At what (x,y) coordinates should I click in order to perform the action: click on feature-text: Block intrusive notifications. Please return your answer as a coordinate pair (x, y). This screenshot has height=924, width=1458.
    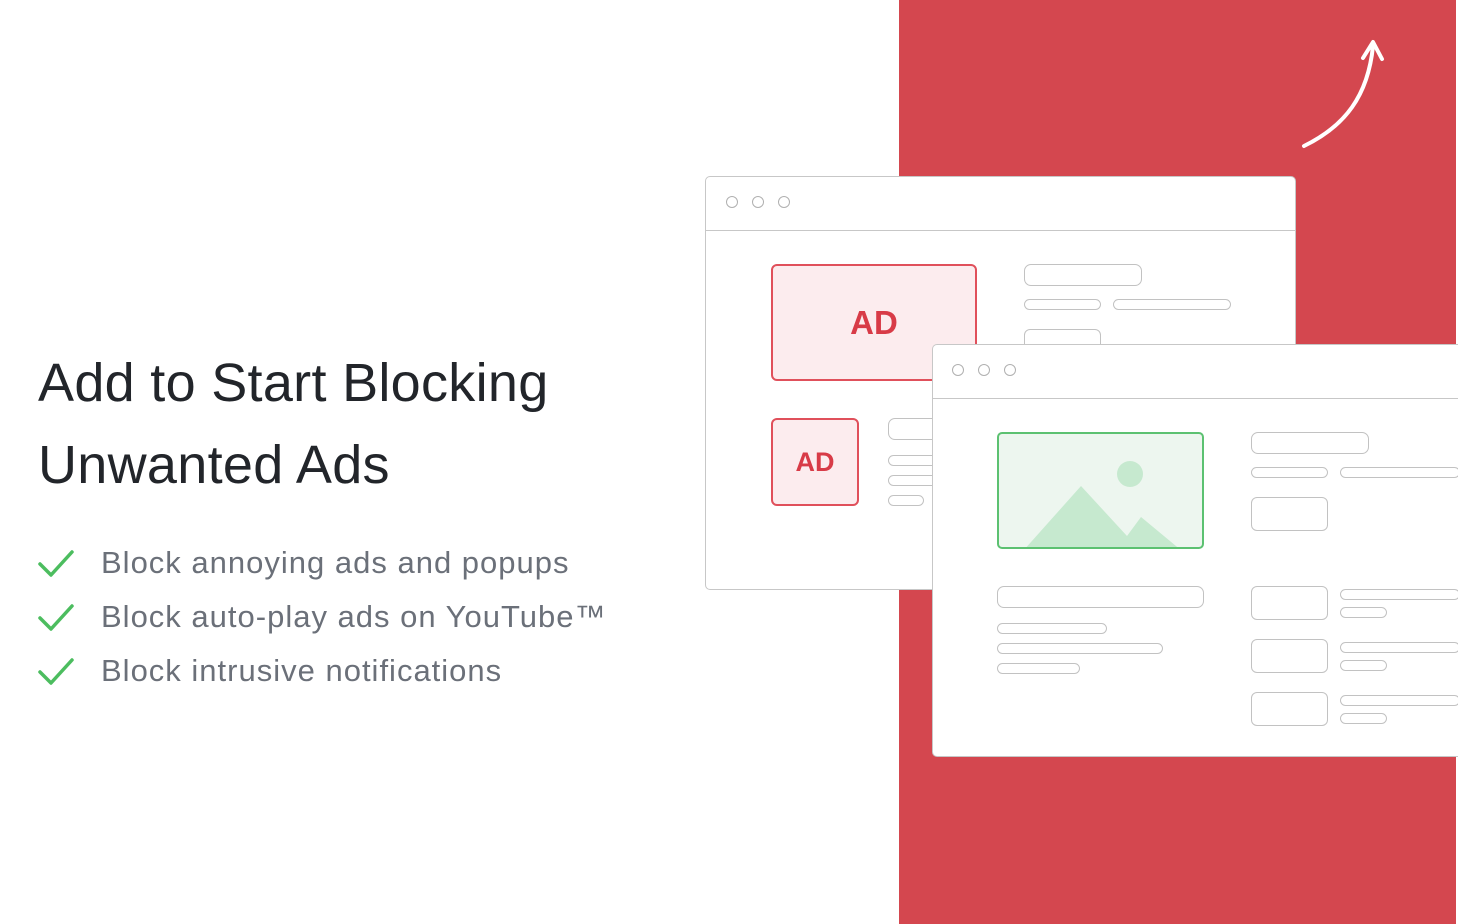
    Looking at the image, I should click on (302, 670).